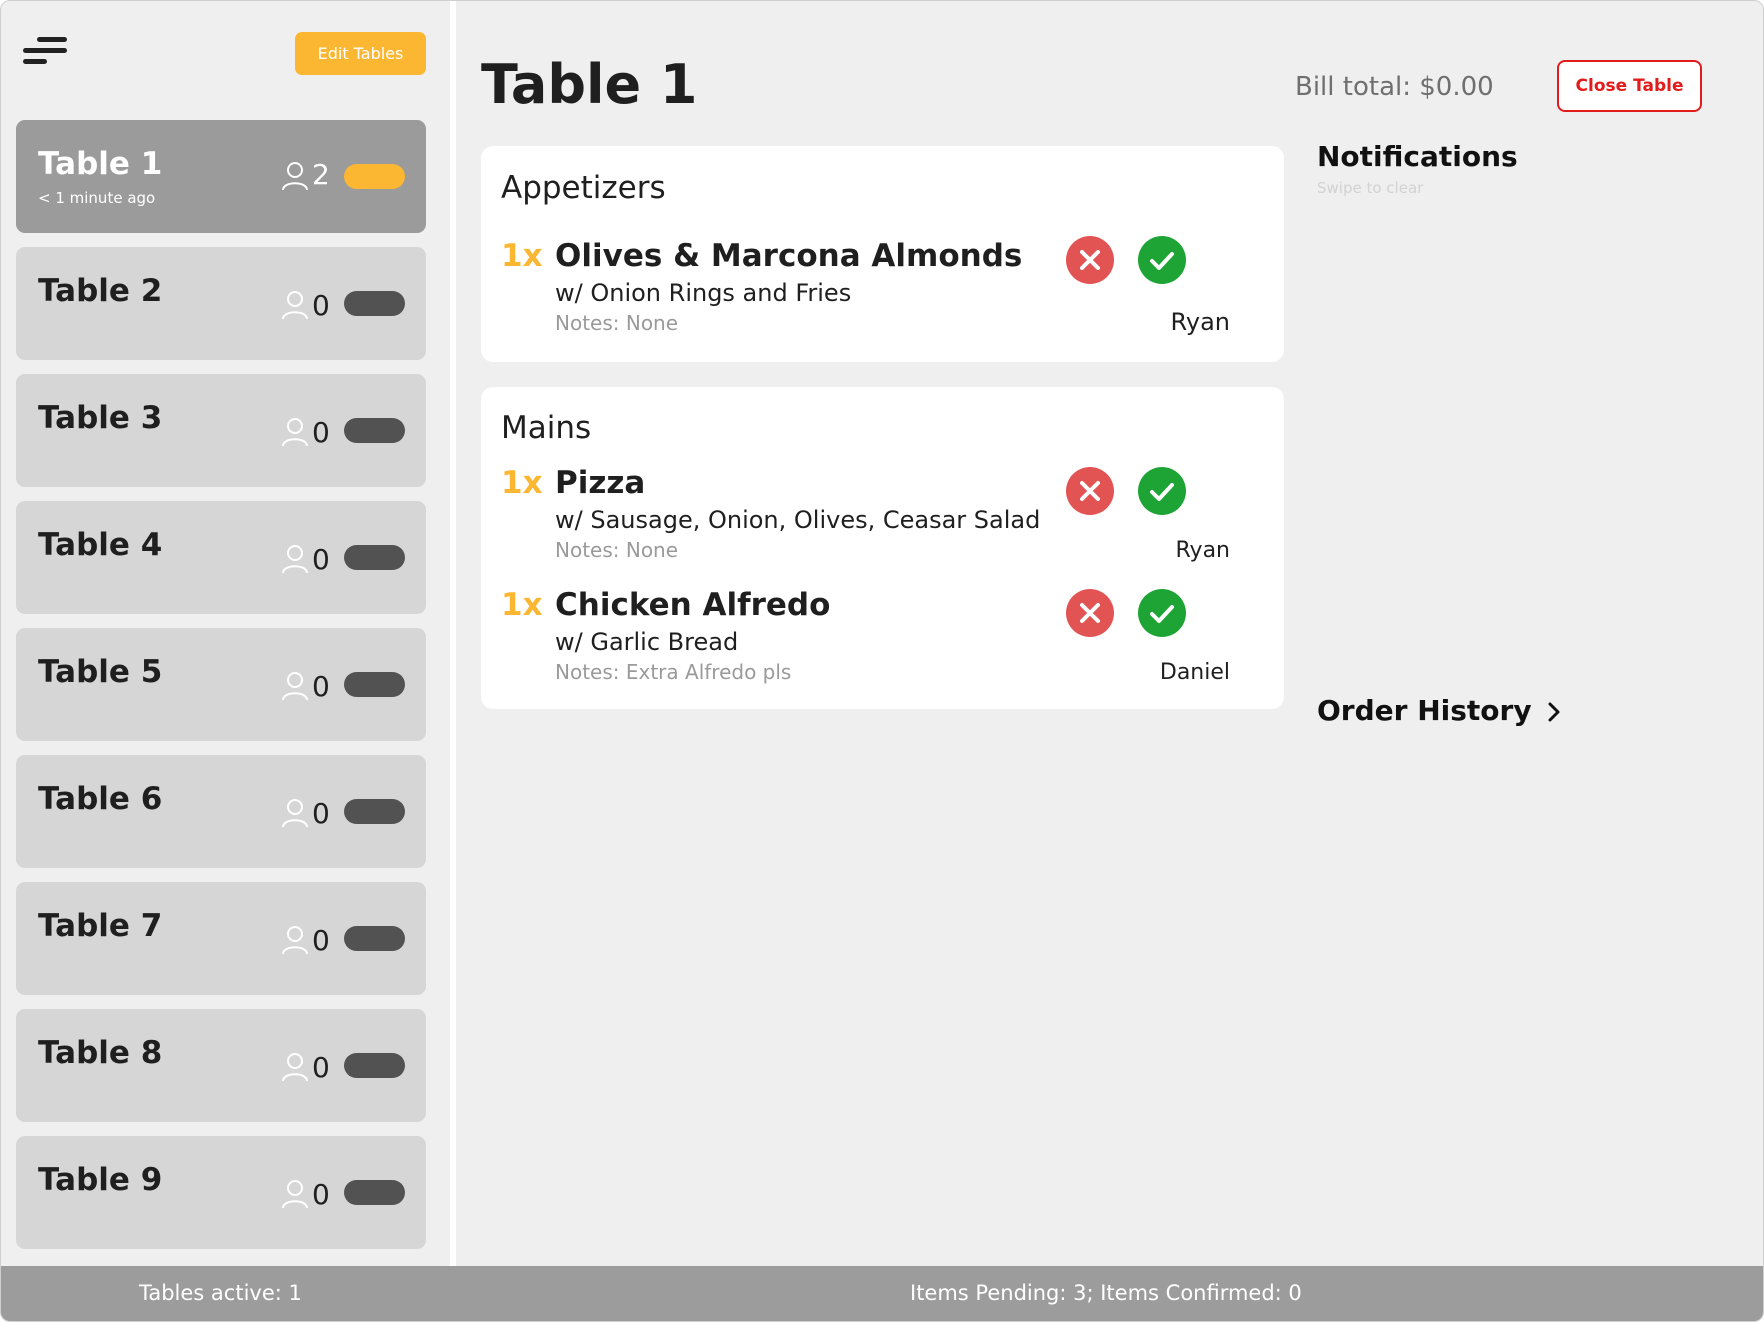  Describe the element at coordinates (221, 430) in the screenshot. I see `table-card-3: Table 3 0` at that location.